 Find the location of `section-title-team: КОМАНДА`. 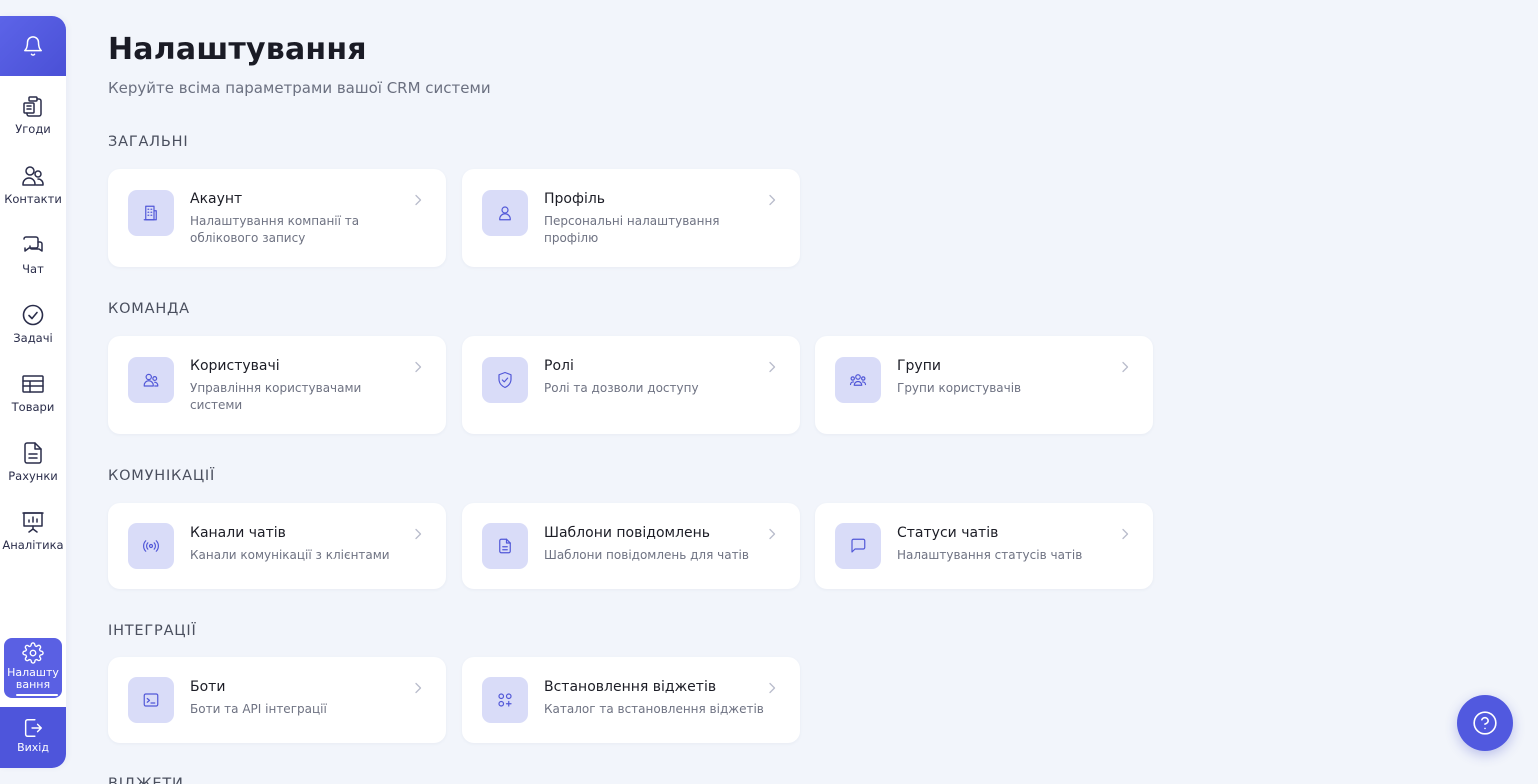

section-title-team: КОМАНДА is located at coordinates (149, 309).